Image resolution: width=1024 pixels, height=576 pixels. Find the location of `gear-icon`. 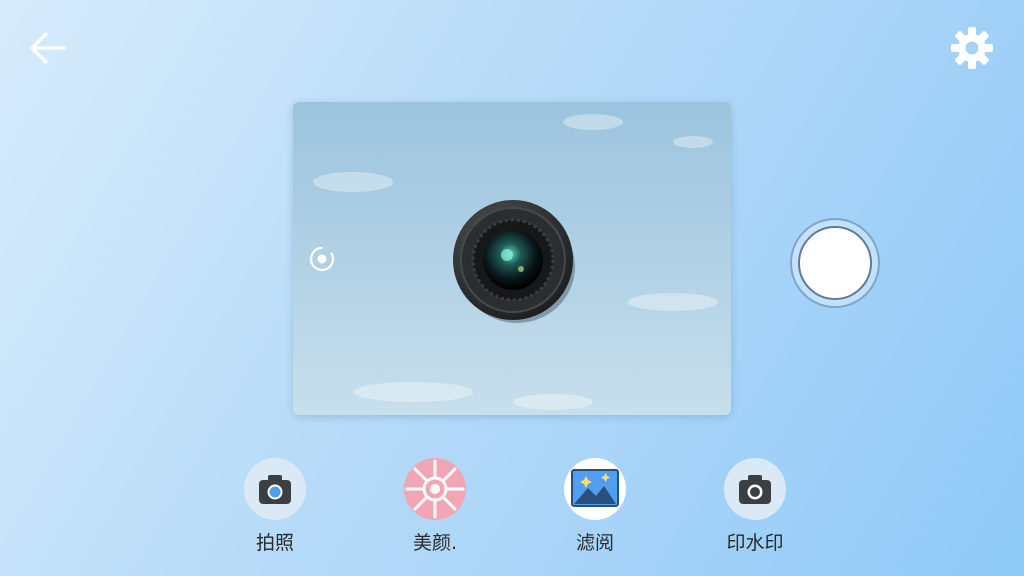

gear-icon is located at coordinates (972, 48).